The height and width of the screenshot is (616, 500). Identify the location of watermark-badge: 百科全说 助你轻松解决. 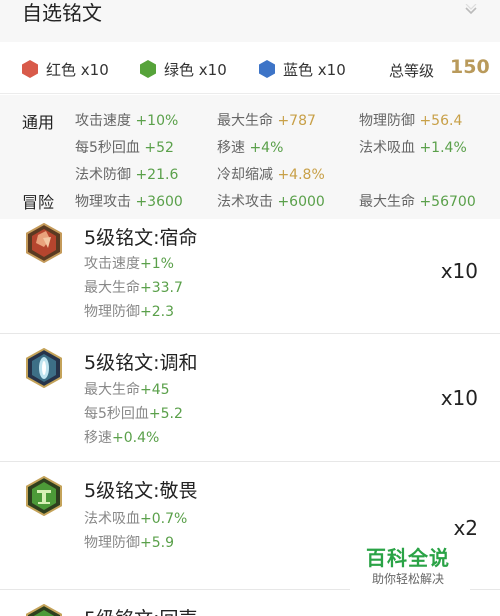
(410, 564).